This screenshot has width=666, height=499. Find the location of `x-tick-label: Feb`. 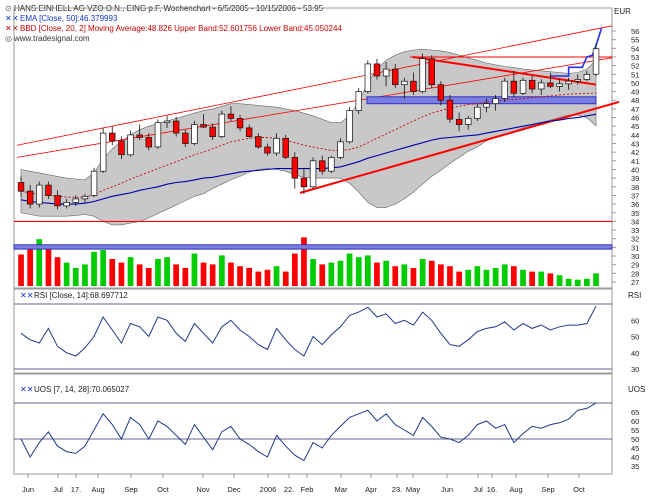

x-tick-label: Feb is located at coordinates (307, 489).